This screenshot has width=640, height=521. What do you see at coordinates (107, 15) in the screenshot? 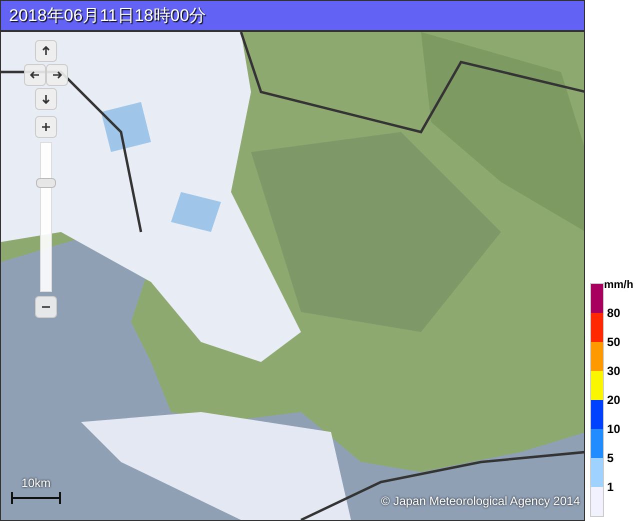
I see `timestamp-title: 2018年06月11日18時00分` at bounding box center [107, 15].